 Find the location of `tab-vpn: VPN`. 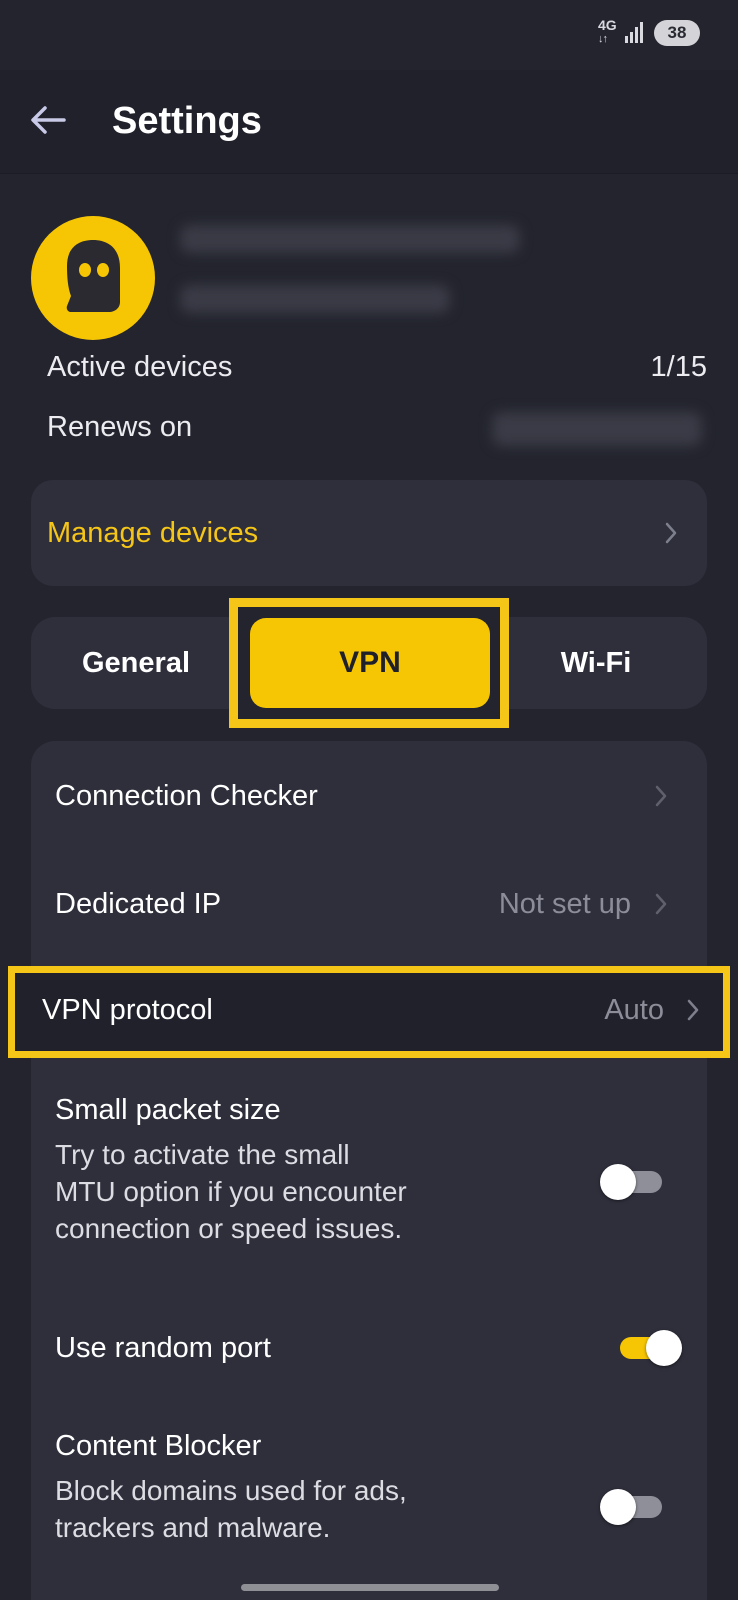

tab-vpn: VPN is located at coordinates (370, 663).